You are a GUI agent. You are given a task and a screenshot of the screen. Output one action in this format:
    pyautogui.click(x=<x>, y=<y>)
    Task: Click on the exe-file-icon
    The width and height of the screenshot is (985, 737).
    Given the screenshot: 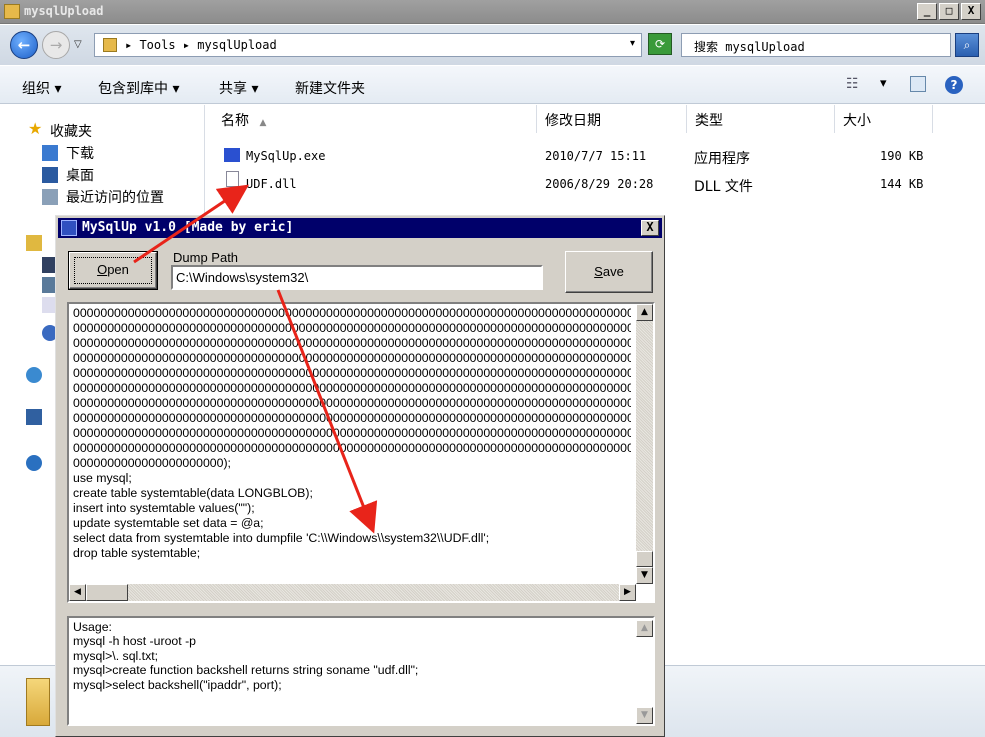 What is the action you would take?
    pyautogui.click(x=232, y=155)
    